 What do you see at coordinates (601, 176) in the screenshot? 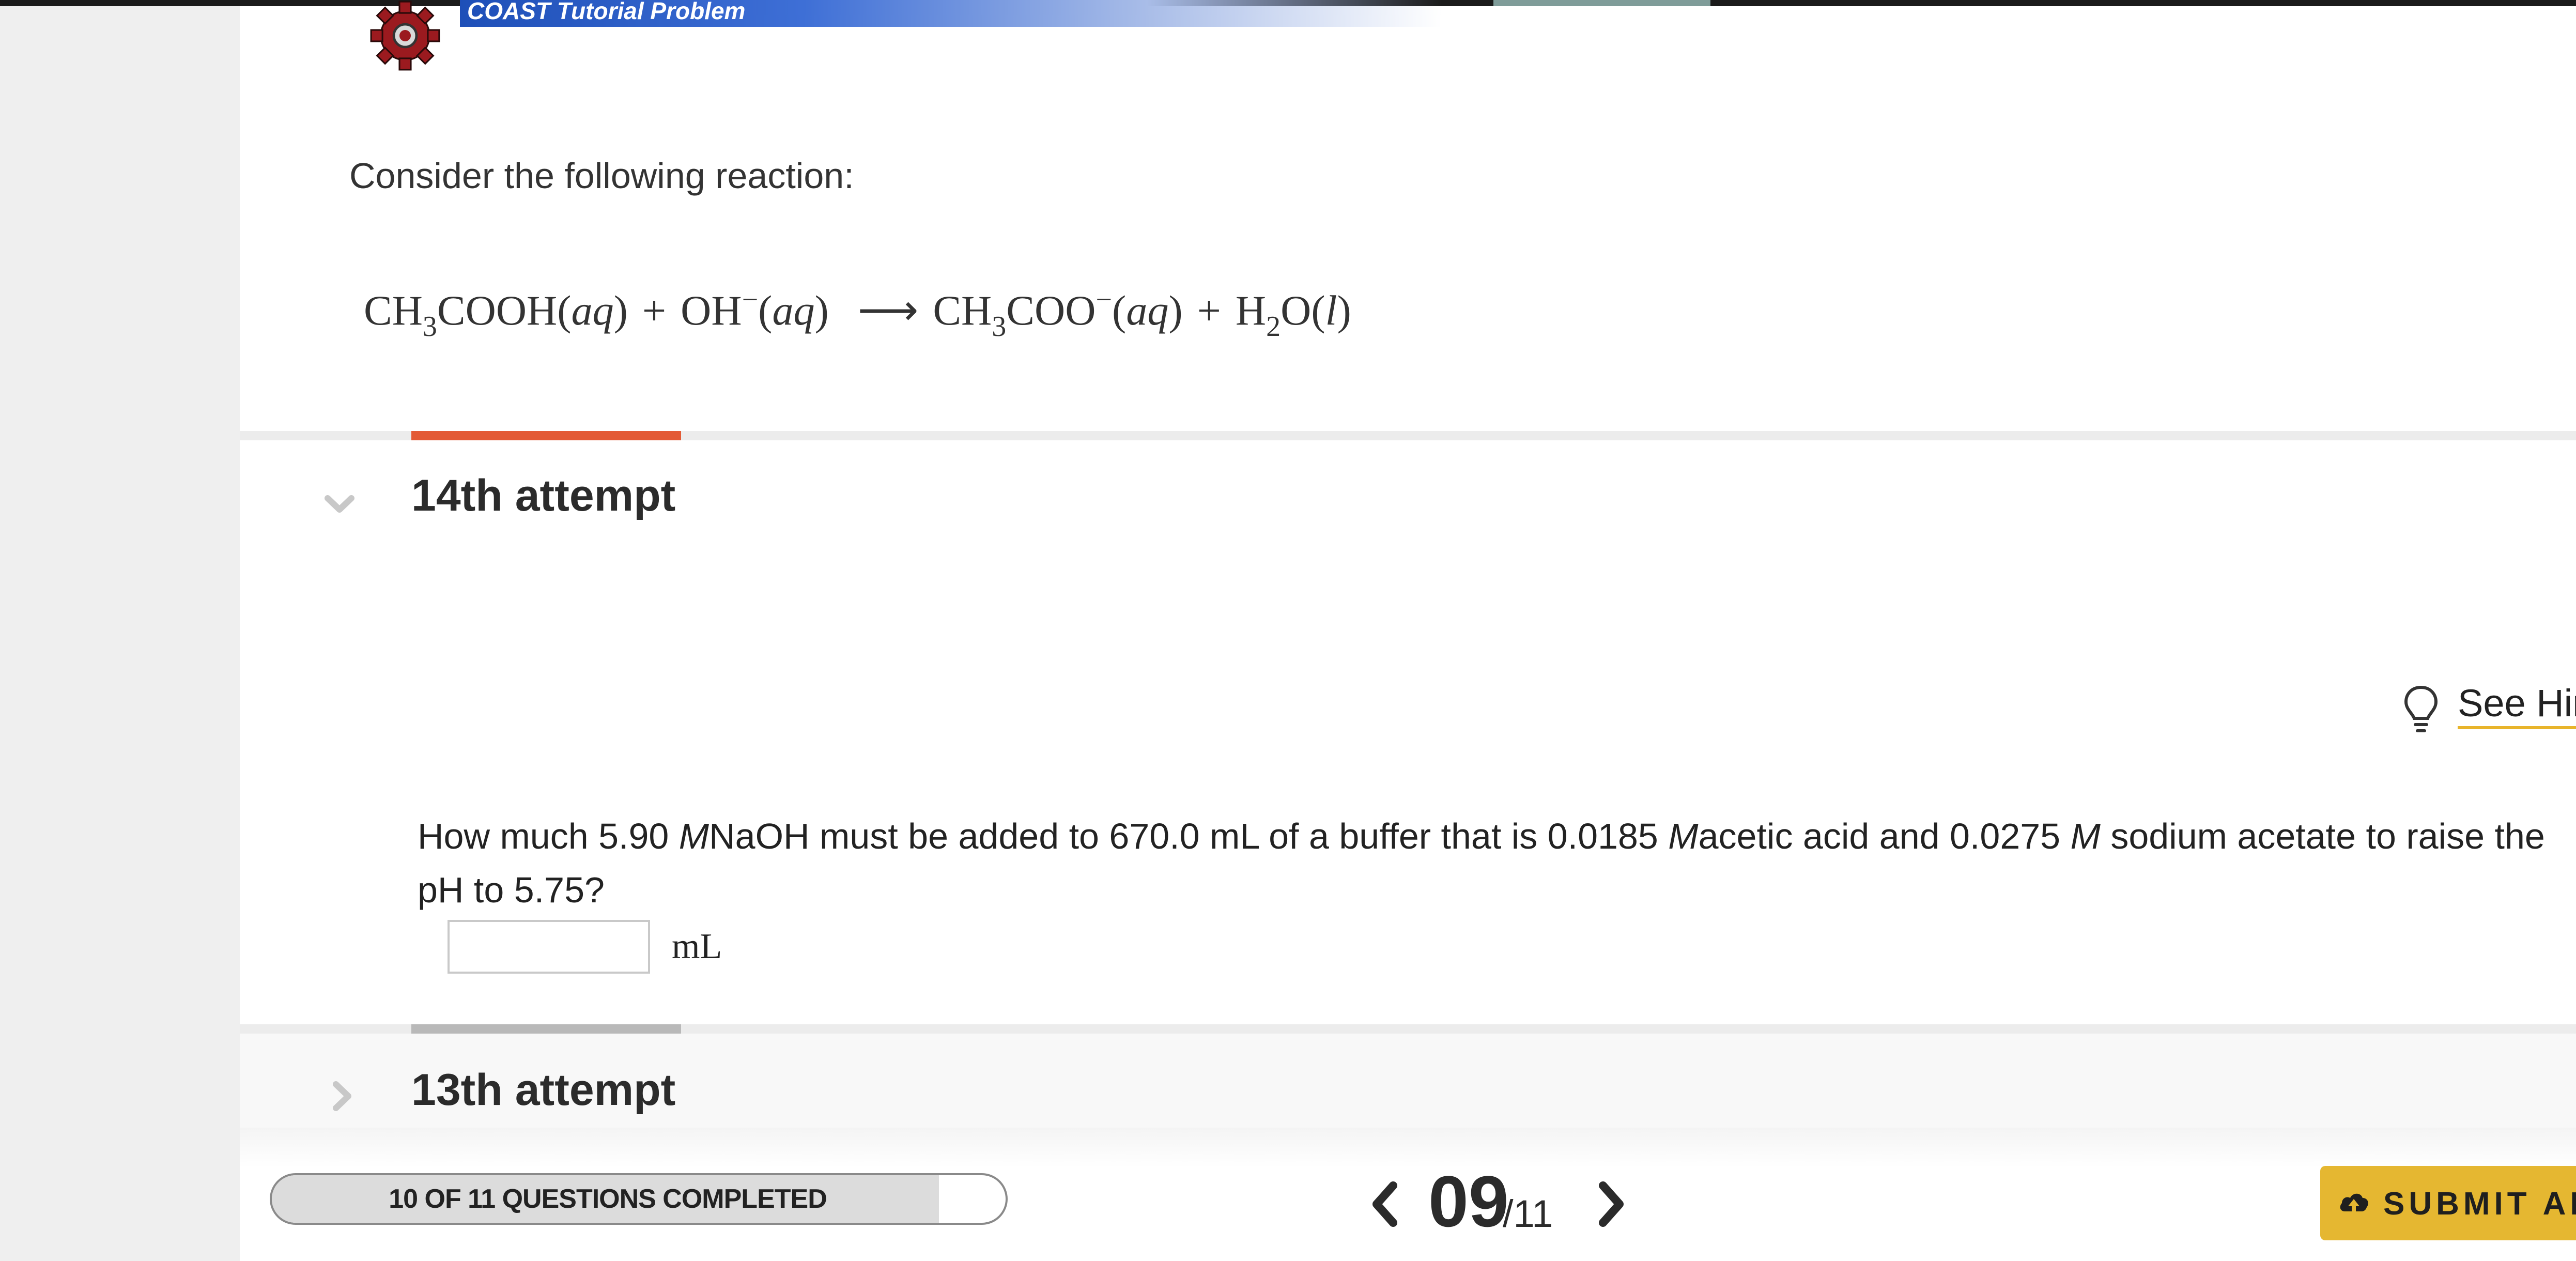
I see `problem-intro: Consider the following reaction:` at bounding box center [601, 176].